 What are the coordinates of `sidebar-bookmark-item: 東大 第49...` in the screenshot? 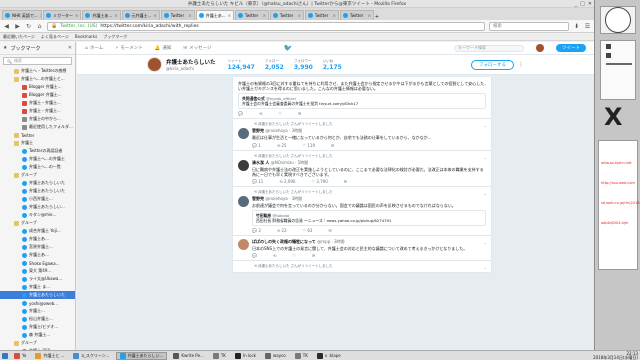 It's located at (37, 271).